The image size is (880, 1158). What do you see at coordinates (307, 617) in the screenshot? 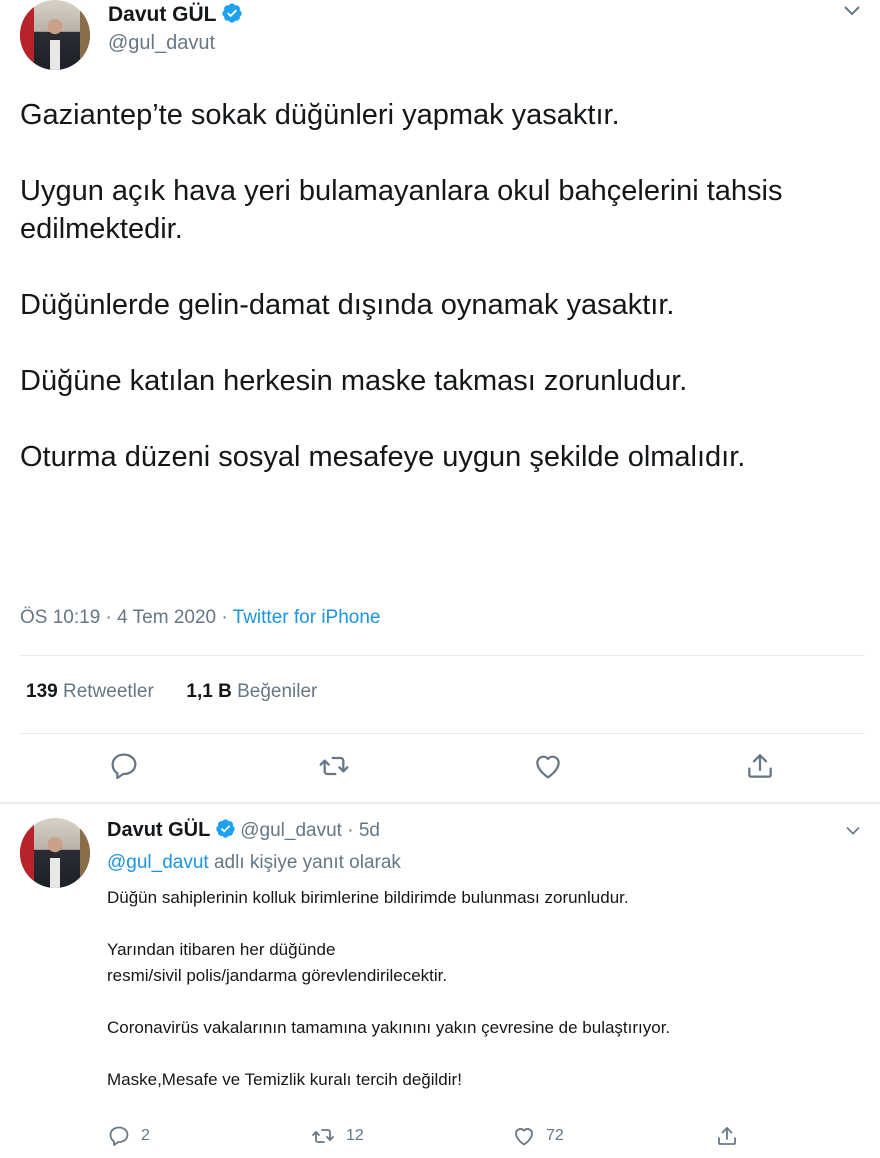
I see `tweet-source-link: Twitter for iPhone` at bounding box center [307, 617].